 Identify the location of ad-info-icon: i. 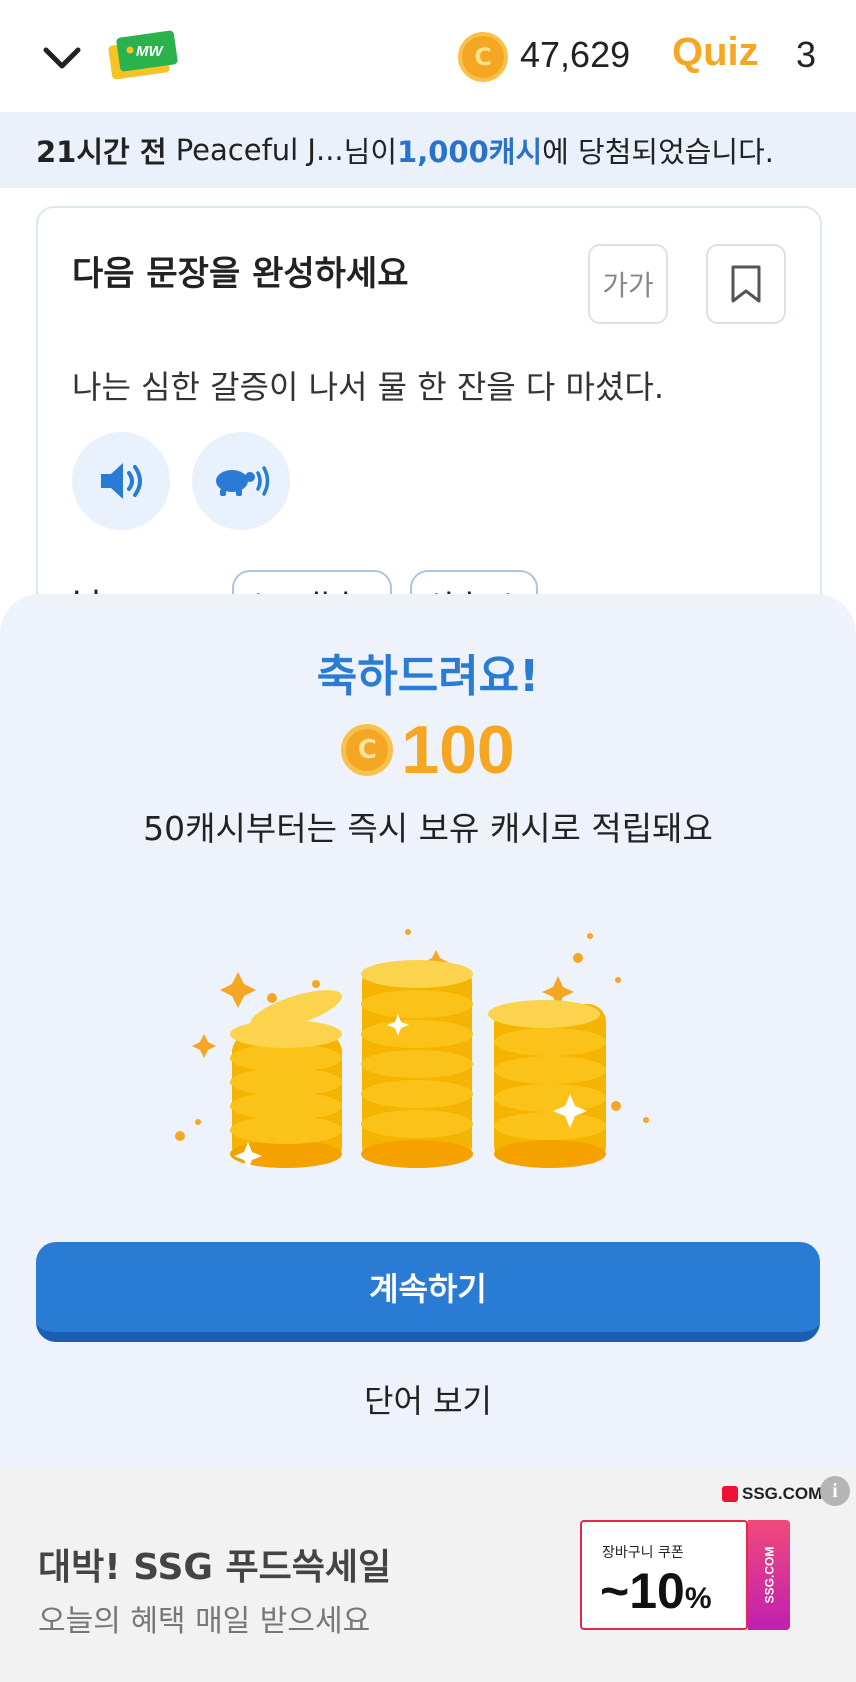
(835, 1491).